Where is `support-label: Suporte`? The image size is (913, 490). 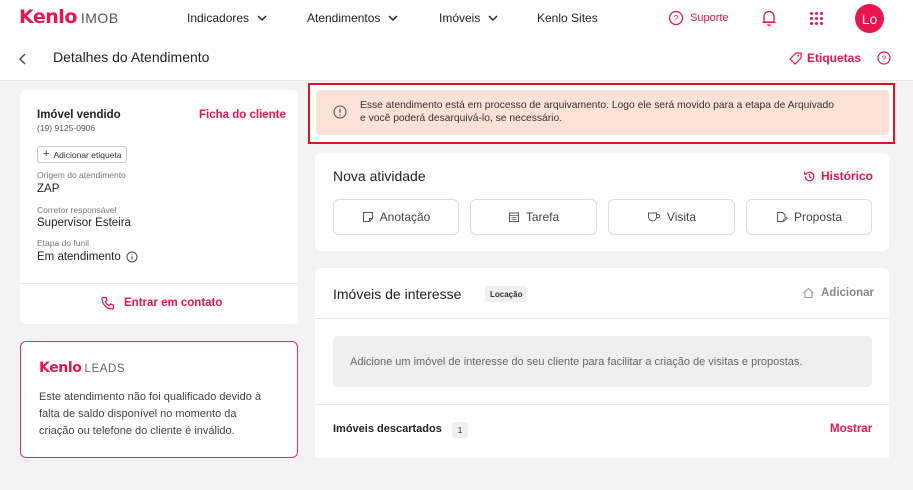
support-label: Suporte is located at coordinates (709, 18).